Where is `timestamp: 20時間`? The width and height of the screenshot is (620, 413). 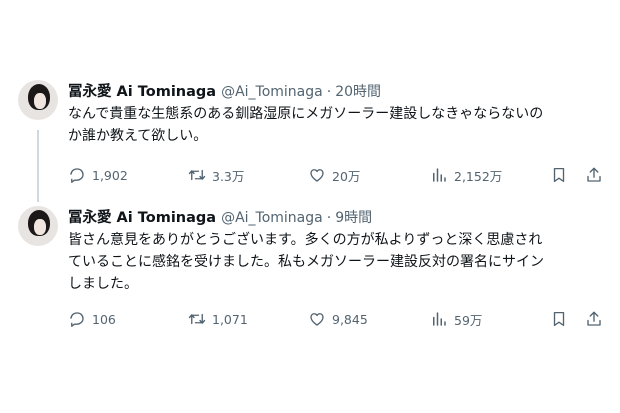 timestamp: 20時間 is located at coordinates (358, 91).